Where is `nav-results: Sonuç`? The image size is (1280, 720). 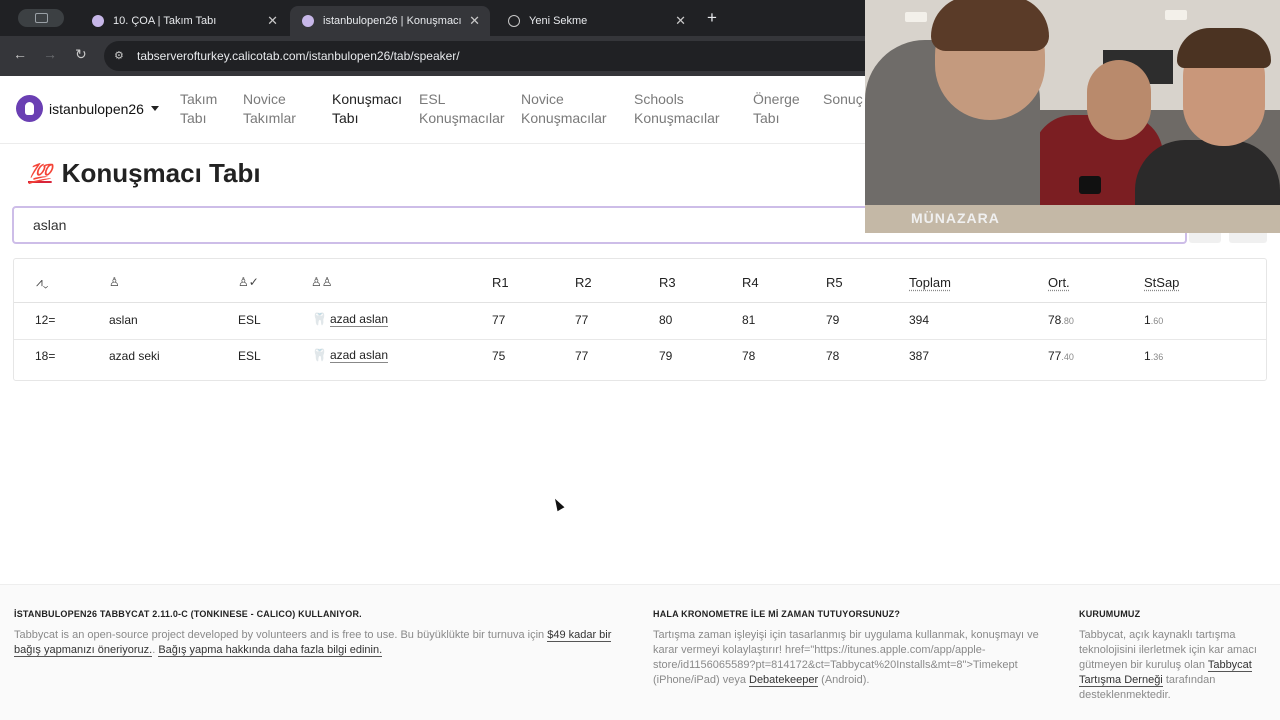
nav-results: Sonuç is located at coordinates (843, 99).